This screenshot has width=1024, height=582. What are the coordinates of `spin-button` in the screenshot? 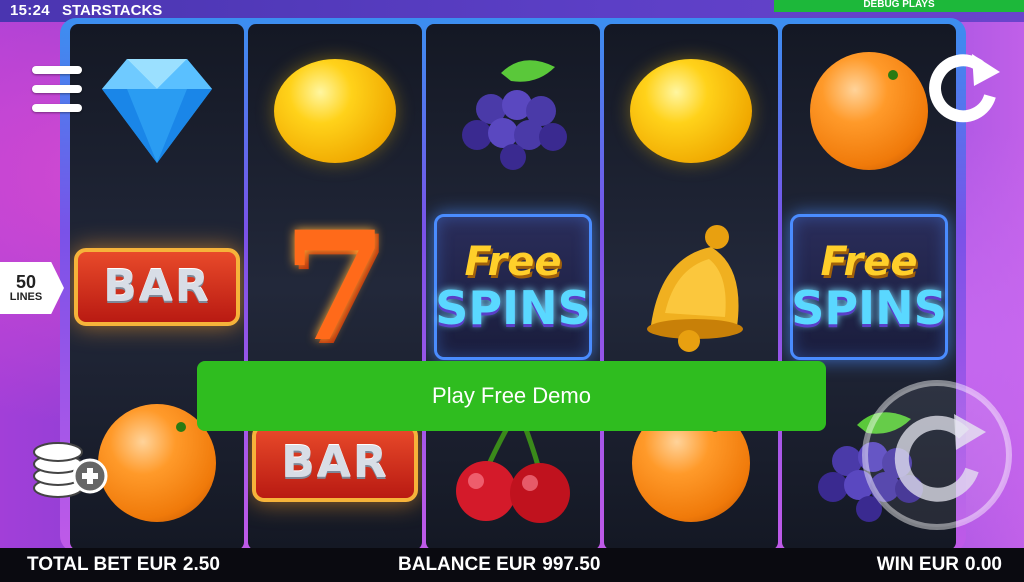 It's located at (937, 455).